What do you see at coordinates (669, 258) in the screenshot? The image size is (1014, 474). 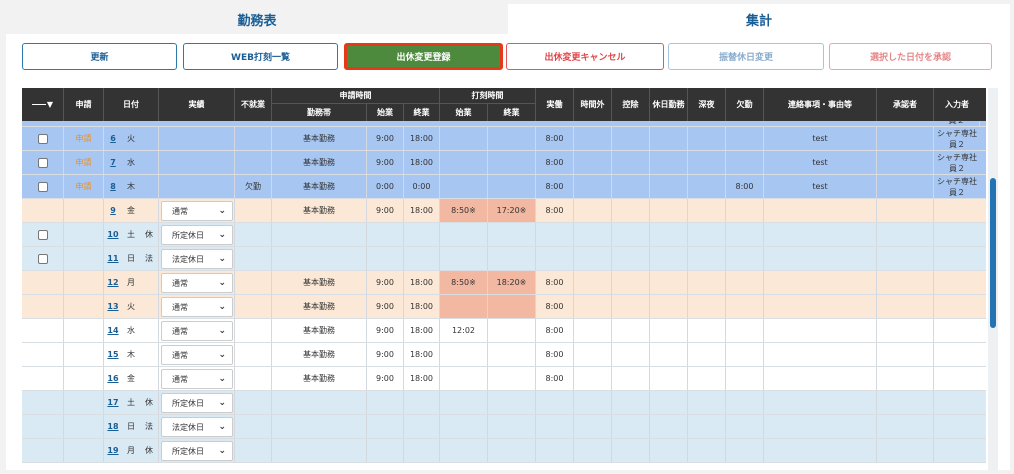 I see `holiday-work-cell` at bounding box center [669, 258].